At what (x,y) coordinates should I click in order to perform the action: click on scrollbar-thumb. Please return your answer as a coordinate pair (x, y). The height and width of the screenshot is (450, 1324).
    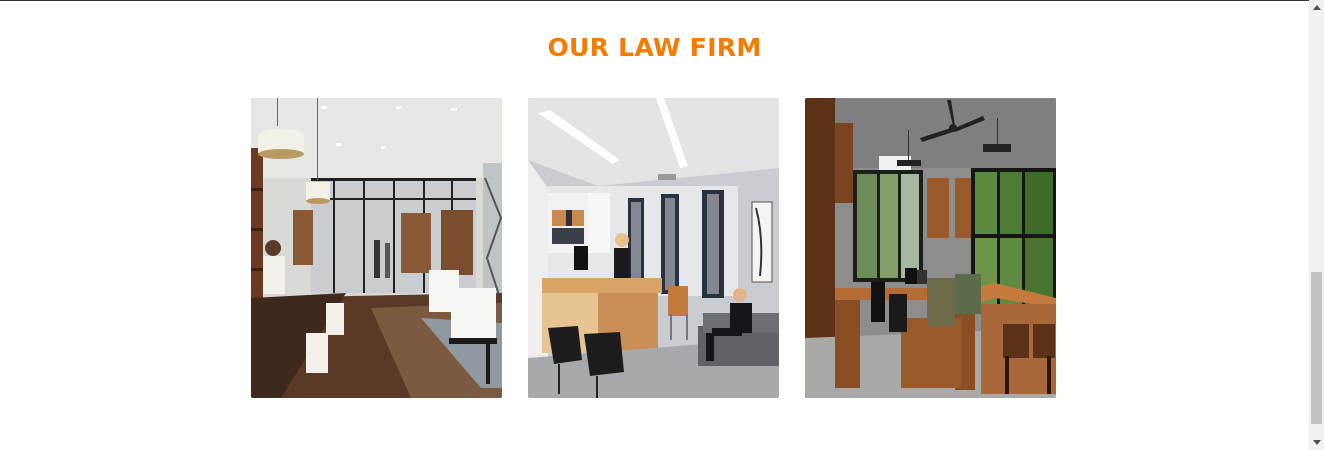
    Looking at the image, I should click on (1316, 348).